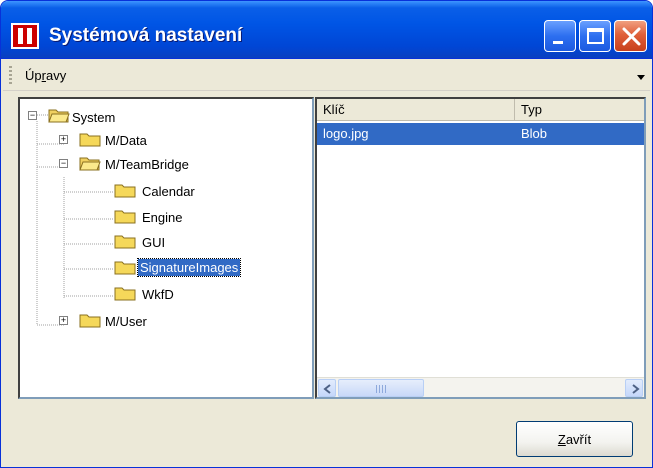 The image size is (653, 468). Describe the element at coordinates (10, 76) in the screenshot. I see `toolbar-grip` at that location.